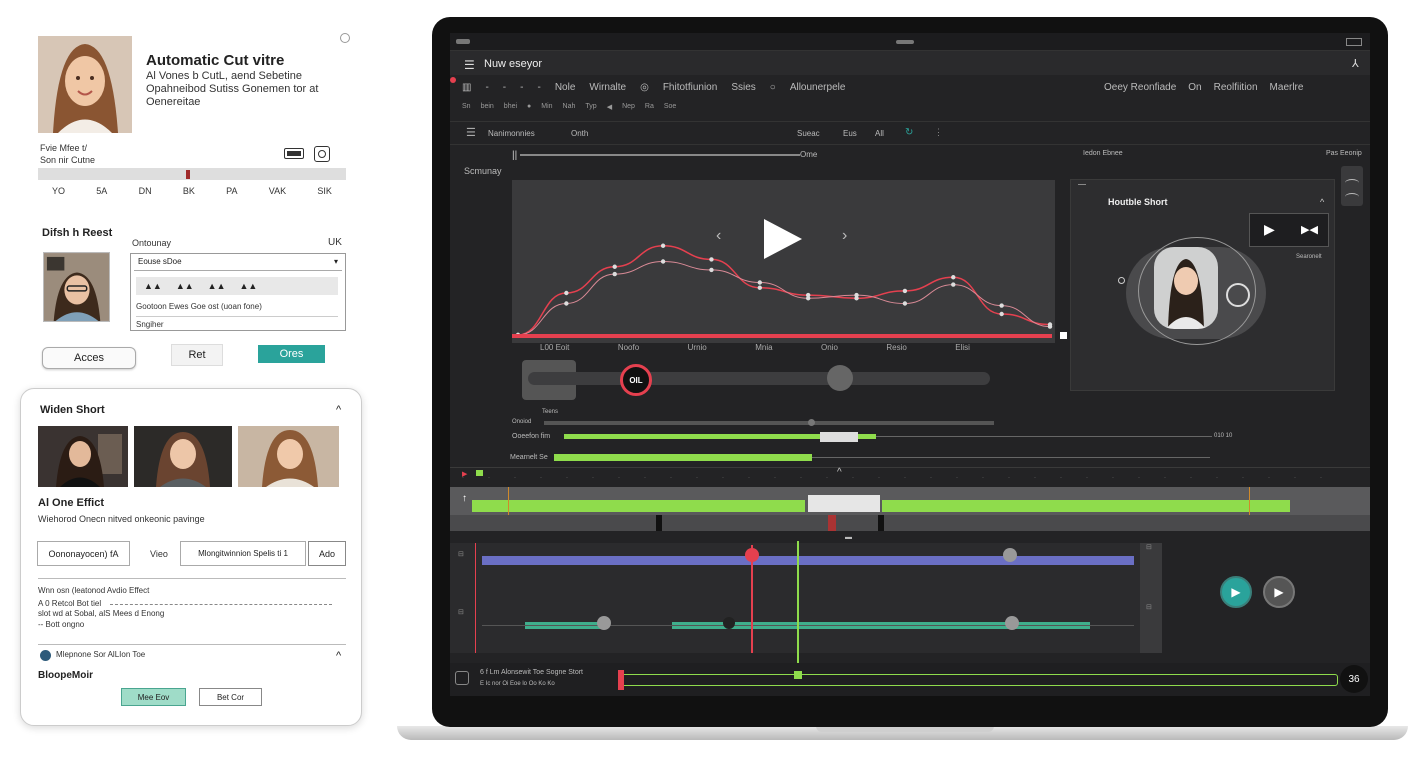 This screenshot has width=1408, height=768. What do you see at coordinates (243, 553) in the screenshot?
I see `effect-control-2: Mlongitwinnion Spelis ti 1` at bounding box center [243, 553].